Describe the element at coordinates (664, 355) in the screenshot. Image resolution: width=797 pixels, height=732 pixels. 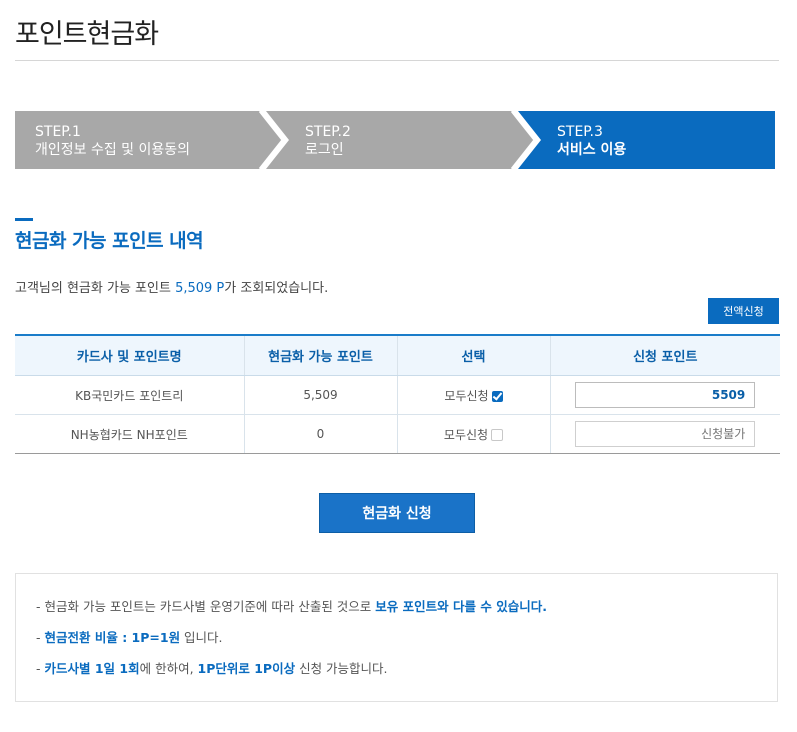
I see `header-request-points: 신청 포인트` at that location.